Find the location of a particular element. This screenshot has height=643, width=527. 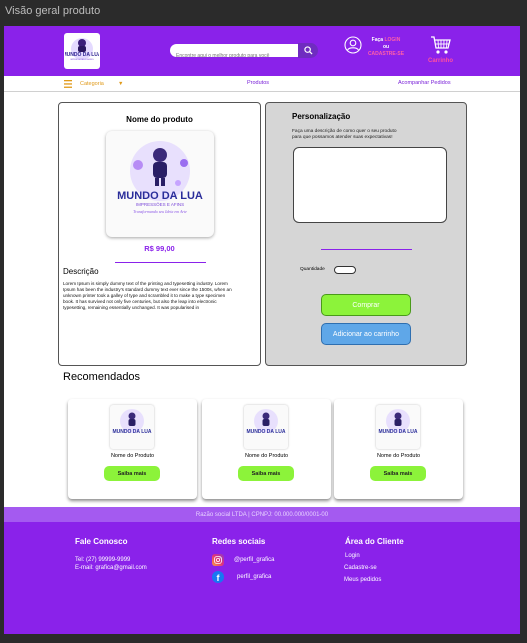

store-logo: MUNDO DA LUA IMPRESSÕES E AFINS is located at coordinates (82, 51).